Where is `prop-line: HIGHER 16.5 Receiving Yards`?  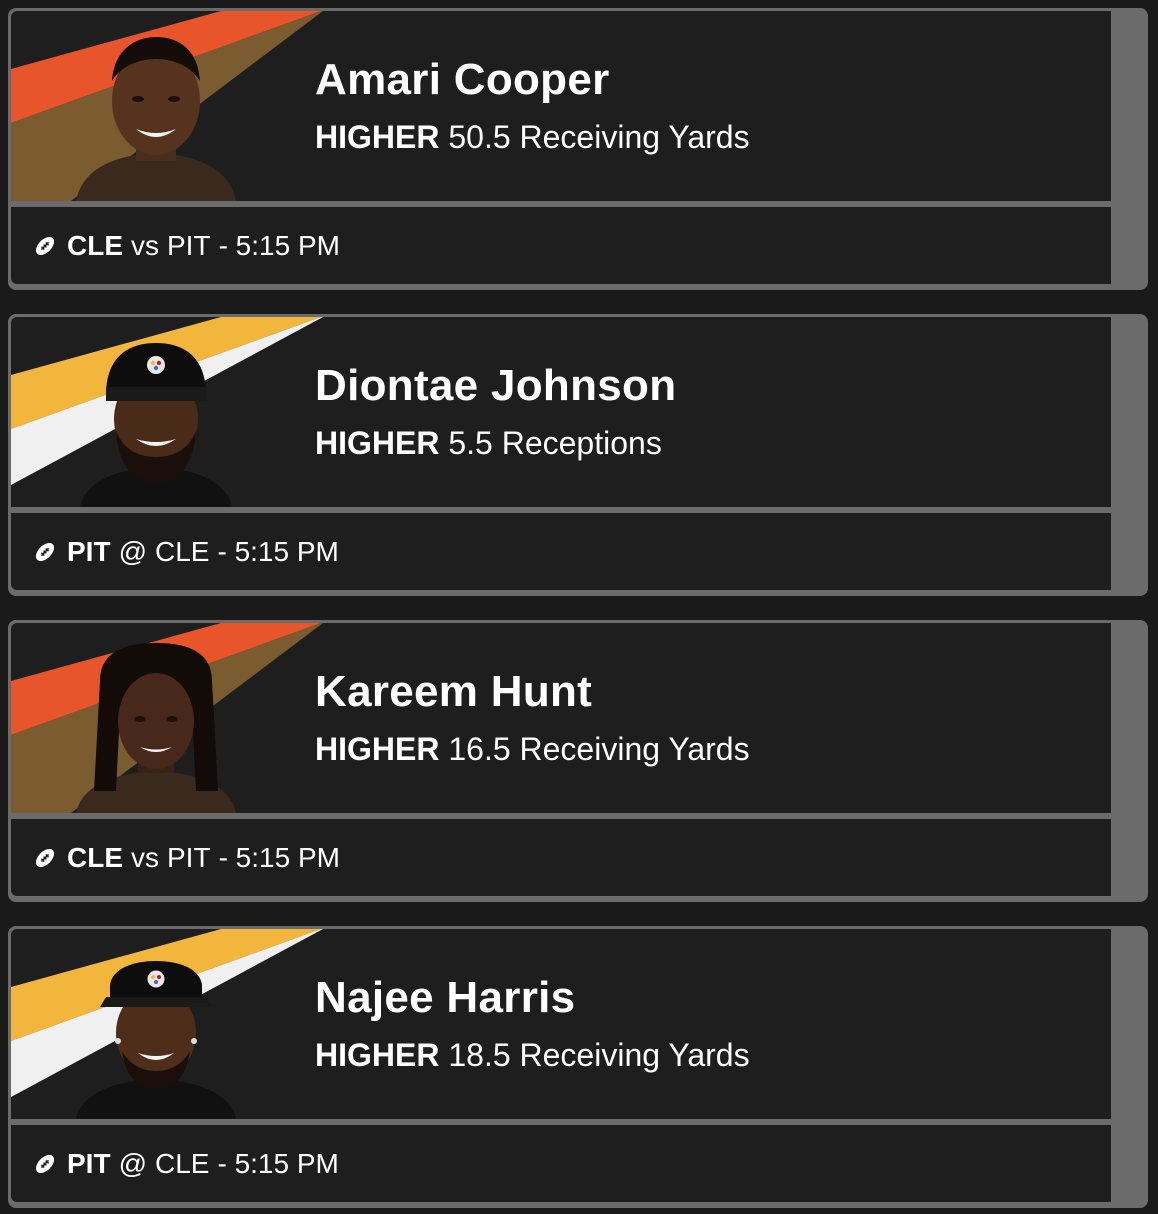 prop-line: HIGHER 16.5 Receiving Yards is located at coordinates (532, 749).